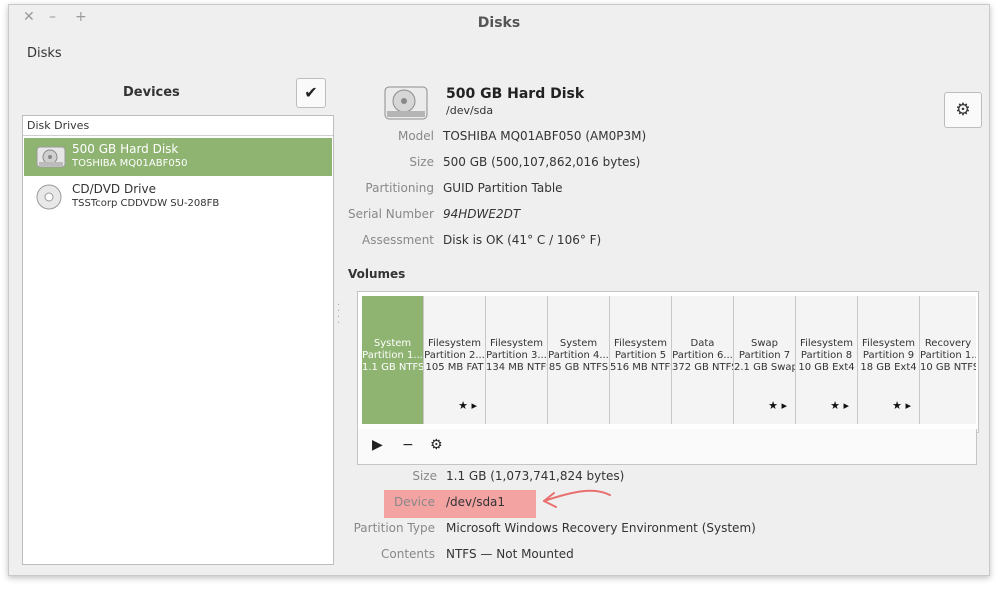 This screenshot has height=589, width=1000. Describe the element at coordinates (151, 92) in the screenshot. I see `devices-heading: Devices` at that location.